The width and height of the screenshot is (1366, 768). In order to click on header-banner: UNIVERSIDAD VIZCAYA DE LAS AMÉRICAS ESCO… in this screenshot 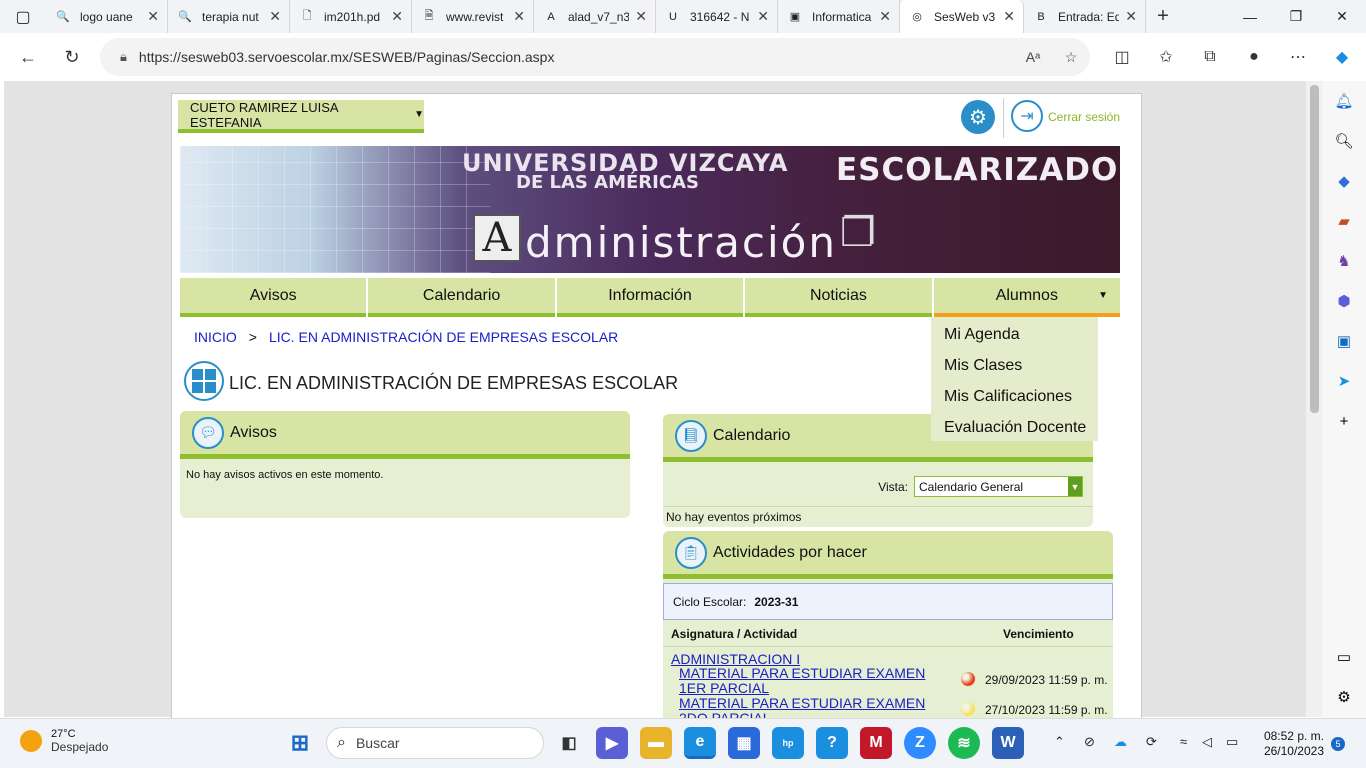, I will do `click(650, 209)`.